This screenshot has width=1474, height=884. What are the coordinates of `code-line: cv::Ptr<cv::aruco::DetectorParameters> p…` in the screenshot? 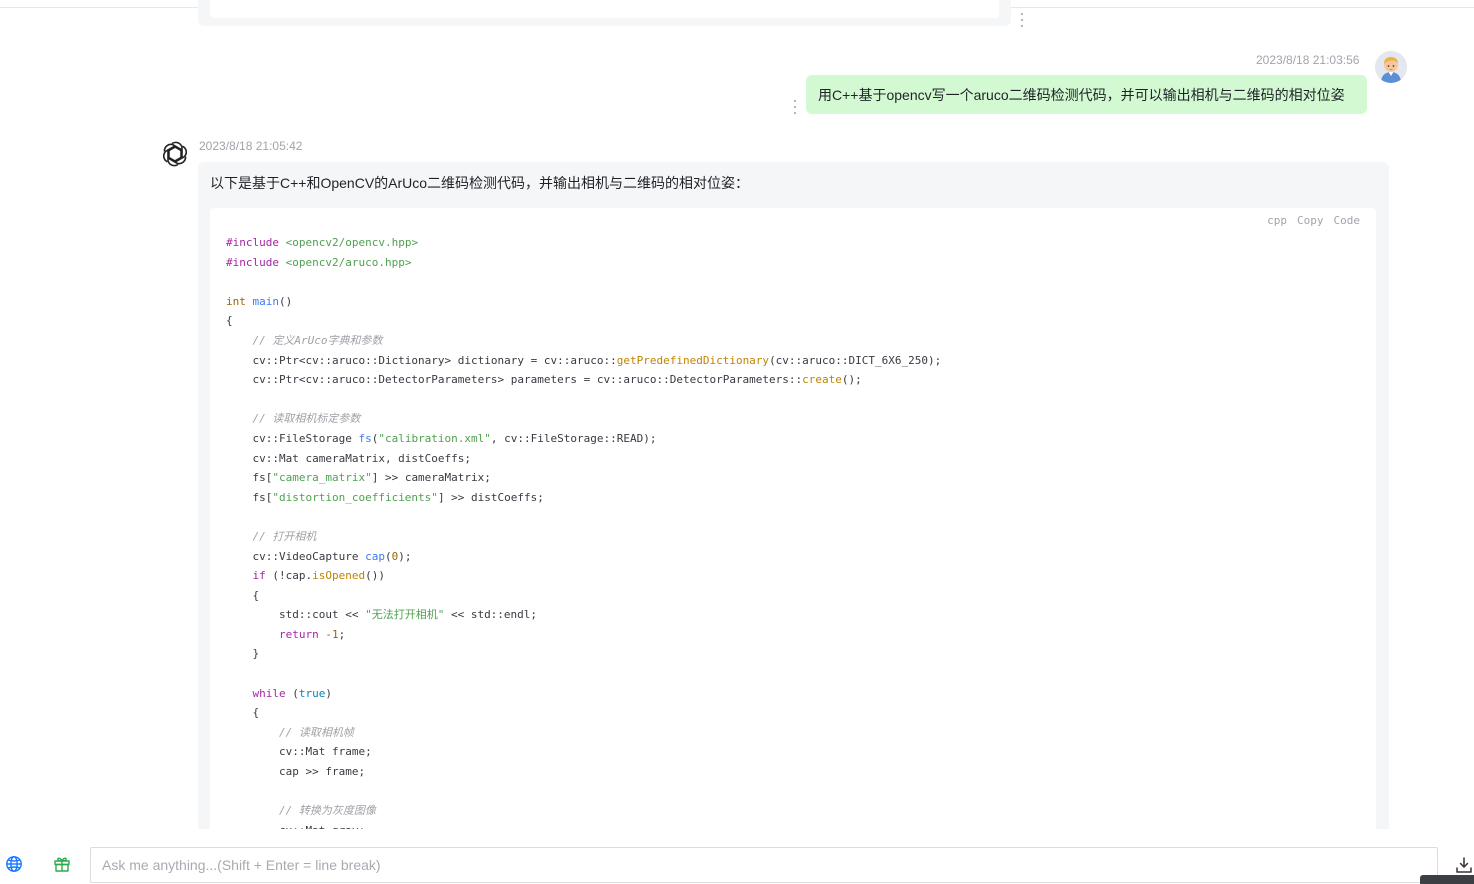 It's located at (583, 380).